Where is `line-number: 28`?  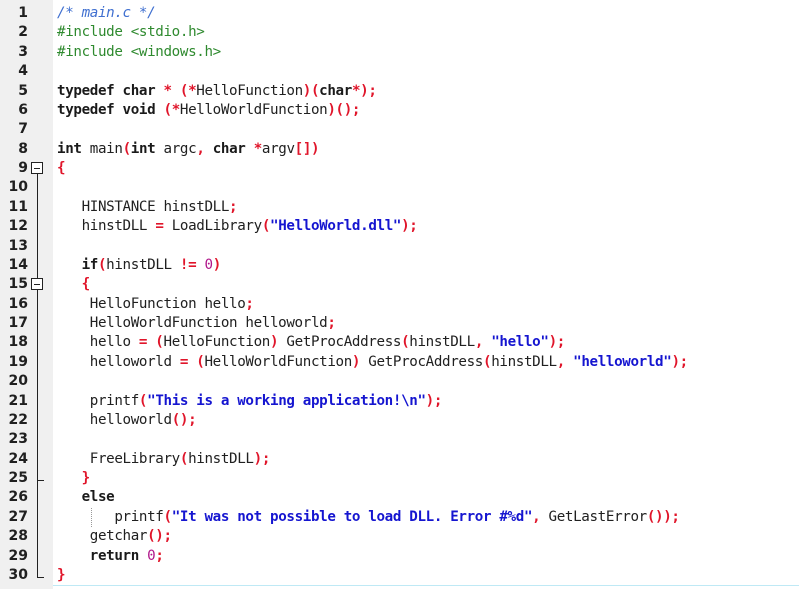
line-number: 28 is located at coordinates (18, 536).